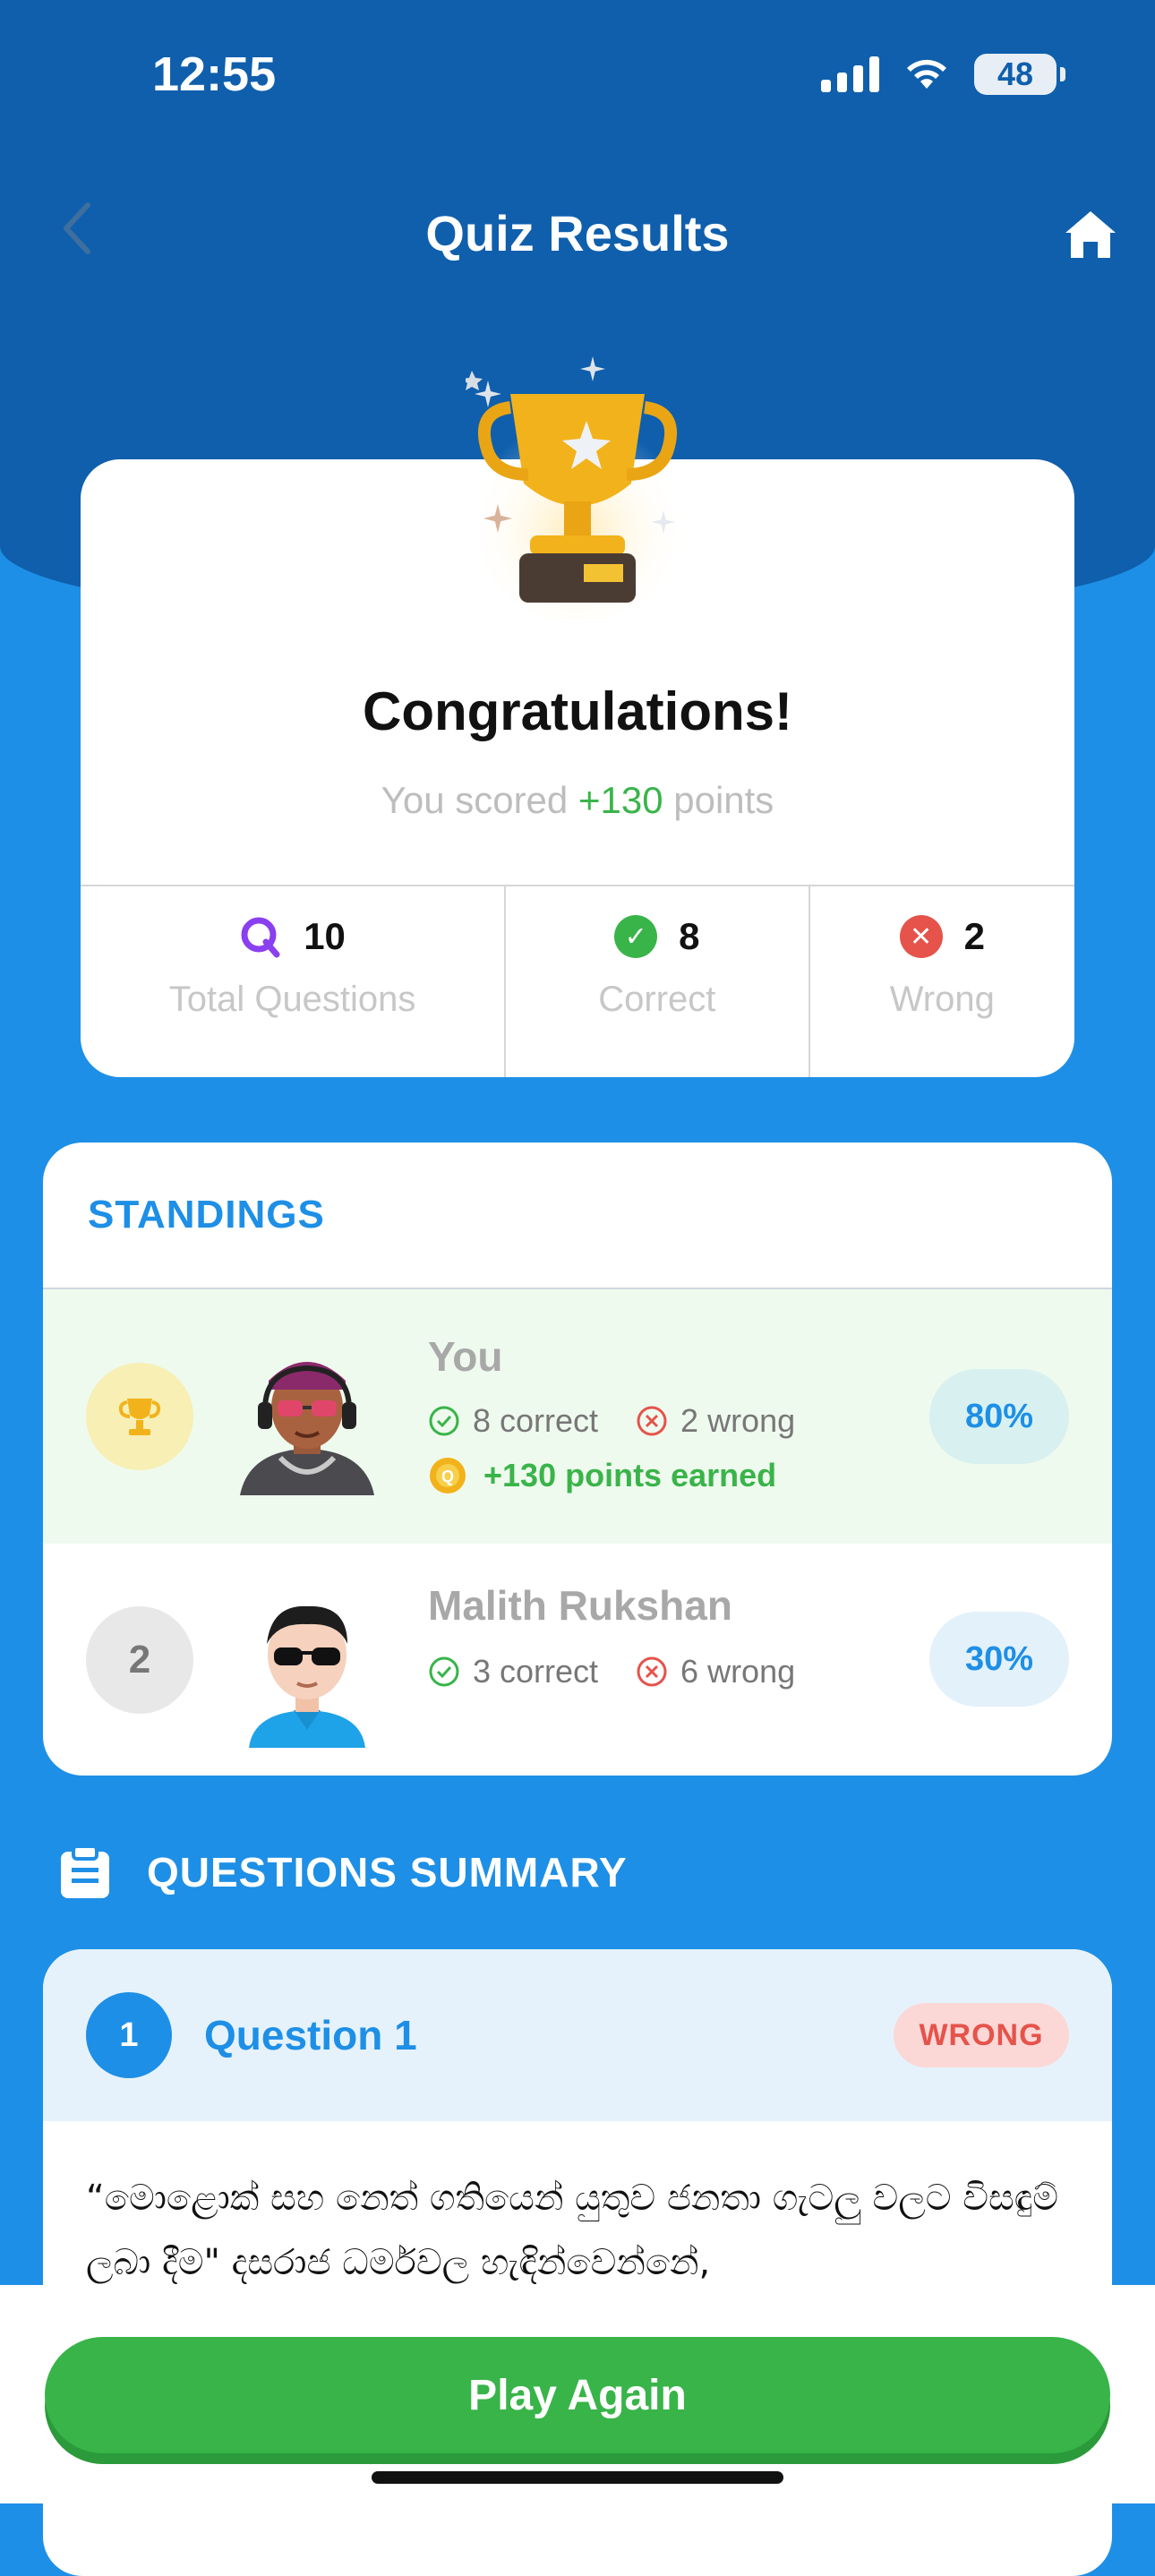 The image size is (1155, 2576). I want to click on home-button, so click(1090, 234).